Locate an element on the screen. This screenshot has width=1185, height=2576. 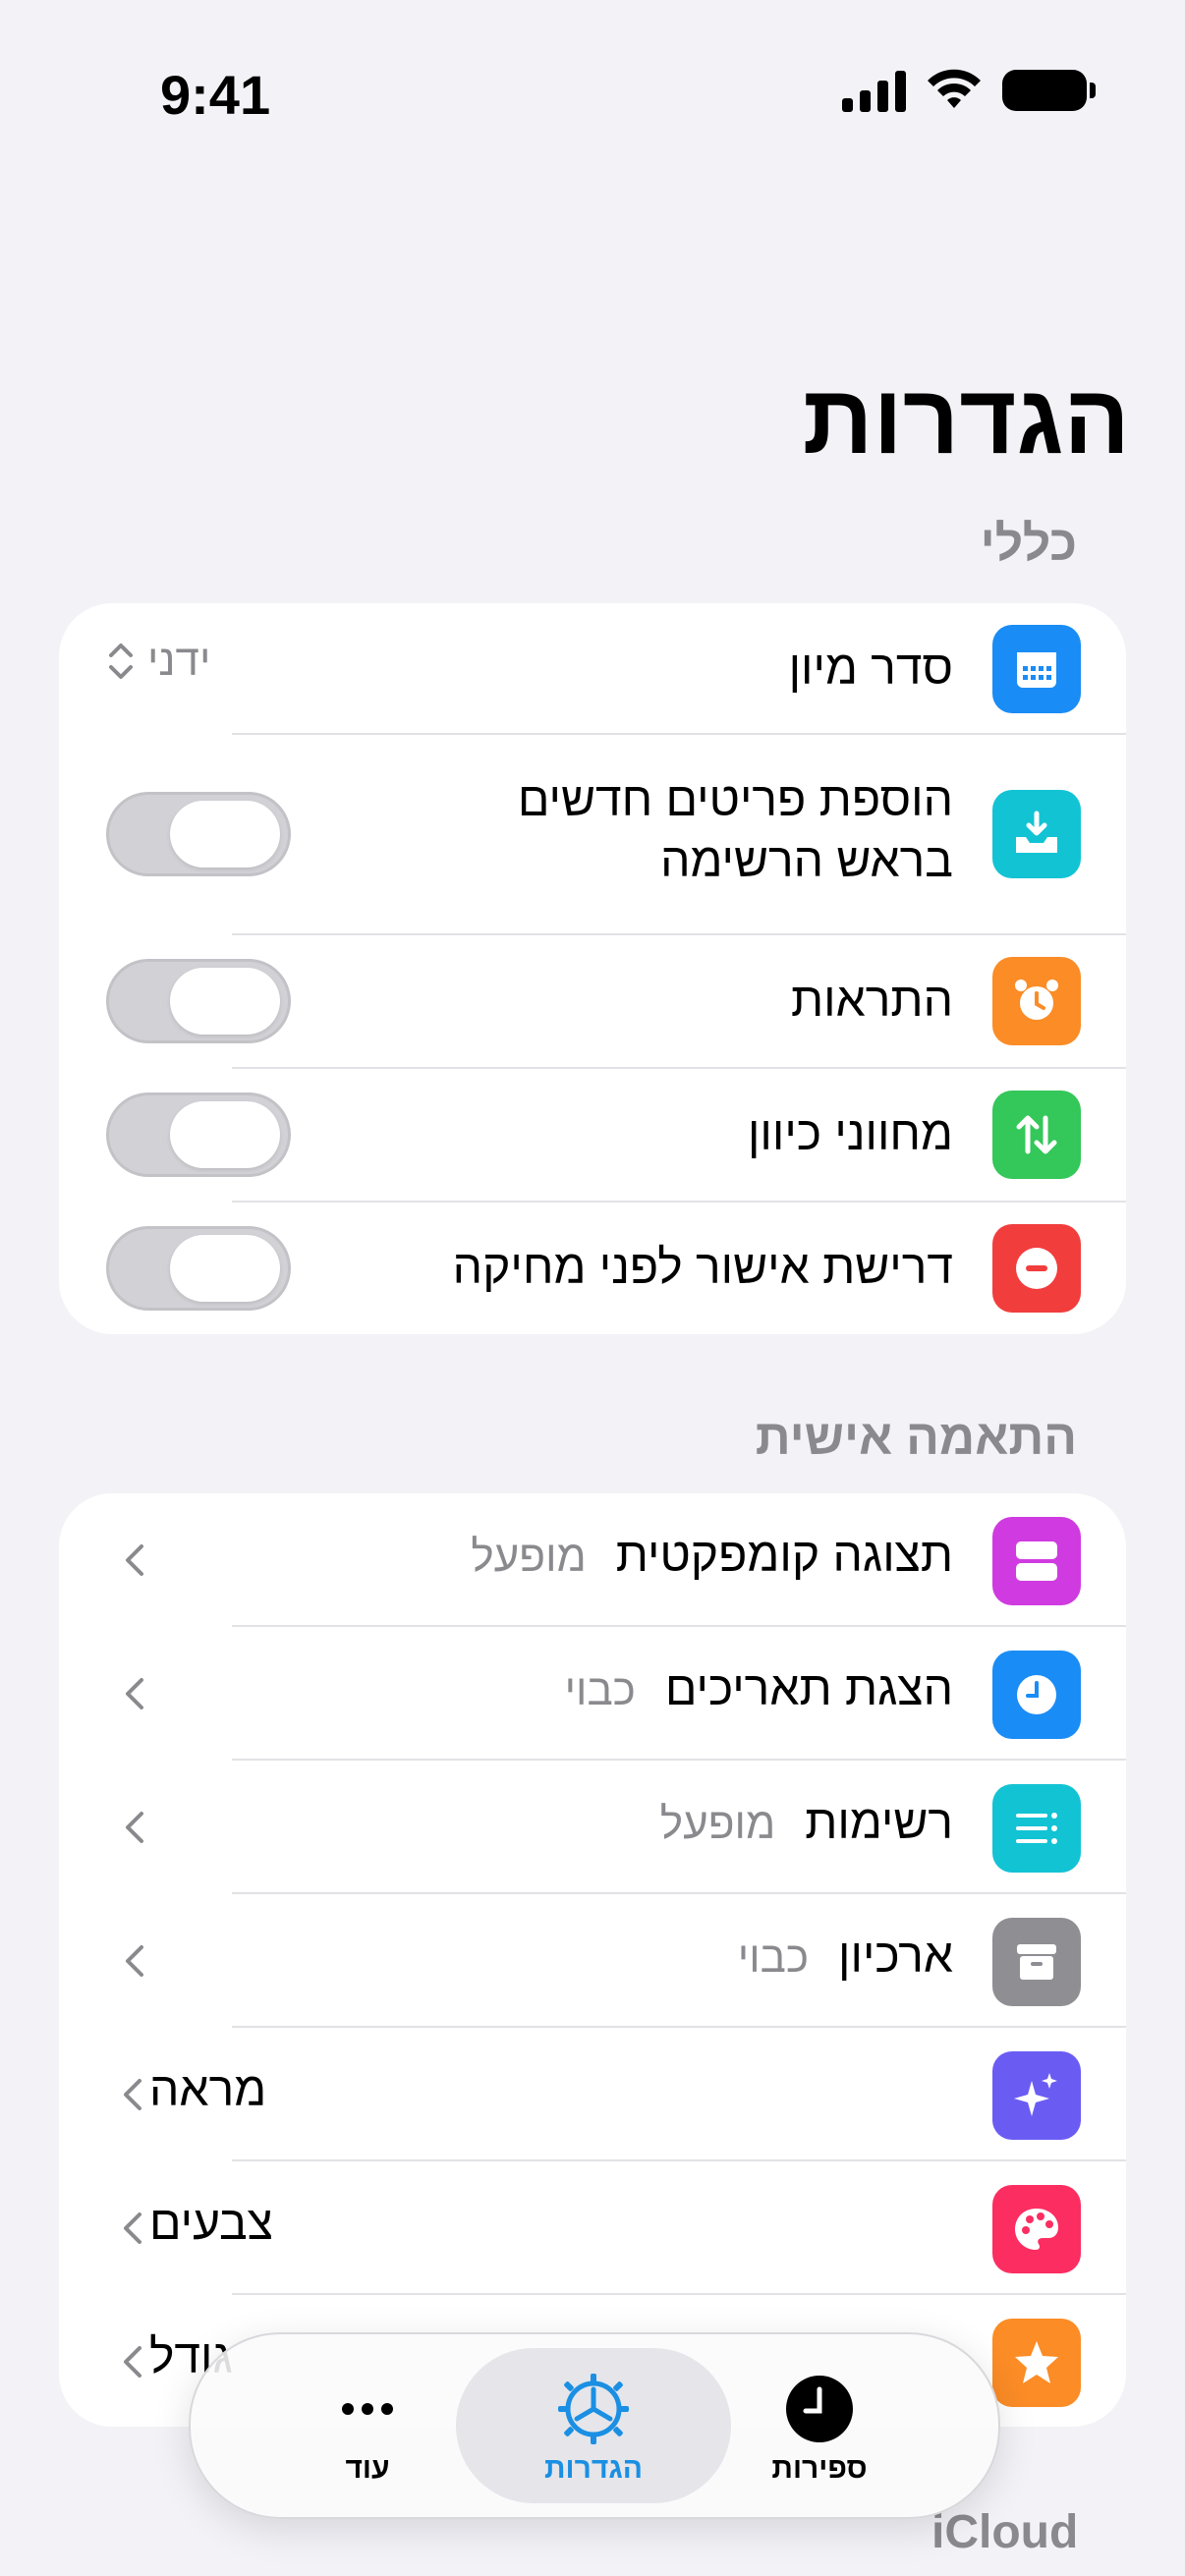
archive-text: ארכיון כבוי is located at coordinates (846, 1957).